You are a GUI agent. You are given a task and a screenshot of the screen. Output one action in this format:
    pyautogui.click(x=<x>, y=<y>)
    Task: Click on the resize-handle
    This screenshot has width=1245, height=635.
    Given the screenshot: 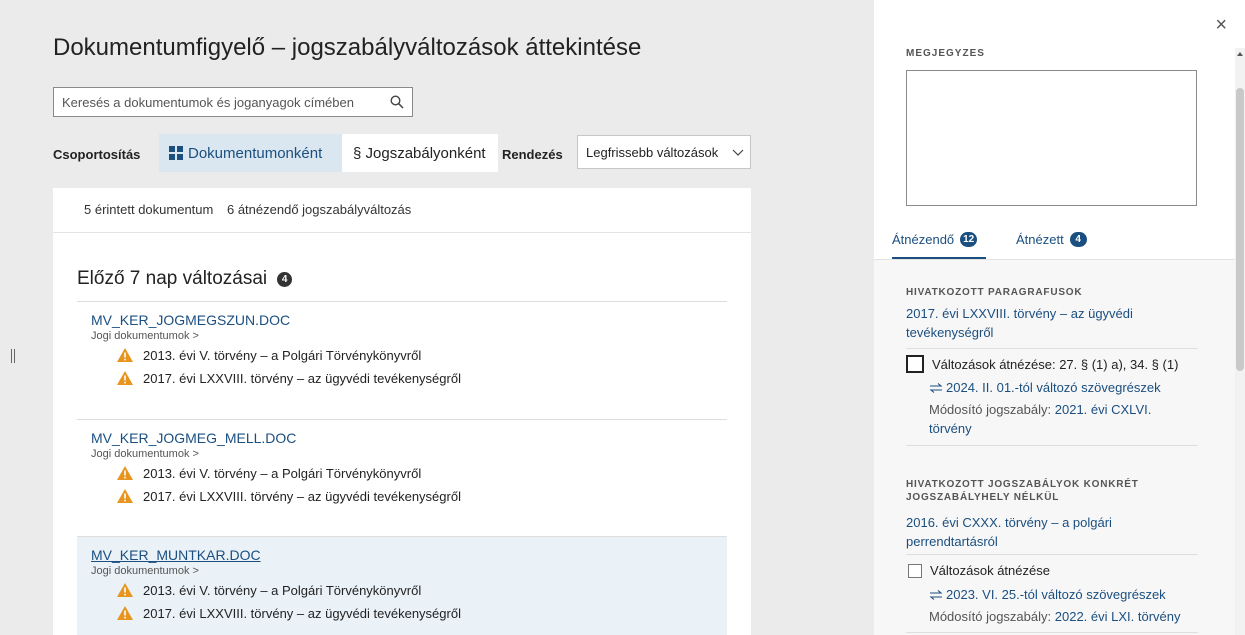 What is the action you would take?
    pyautogui.click(x=13, y=356)
    